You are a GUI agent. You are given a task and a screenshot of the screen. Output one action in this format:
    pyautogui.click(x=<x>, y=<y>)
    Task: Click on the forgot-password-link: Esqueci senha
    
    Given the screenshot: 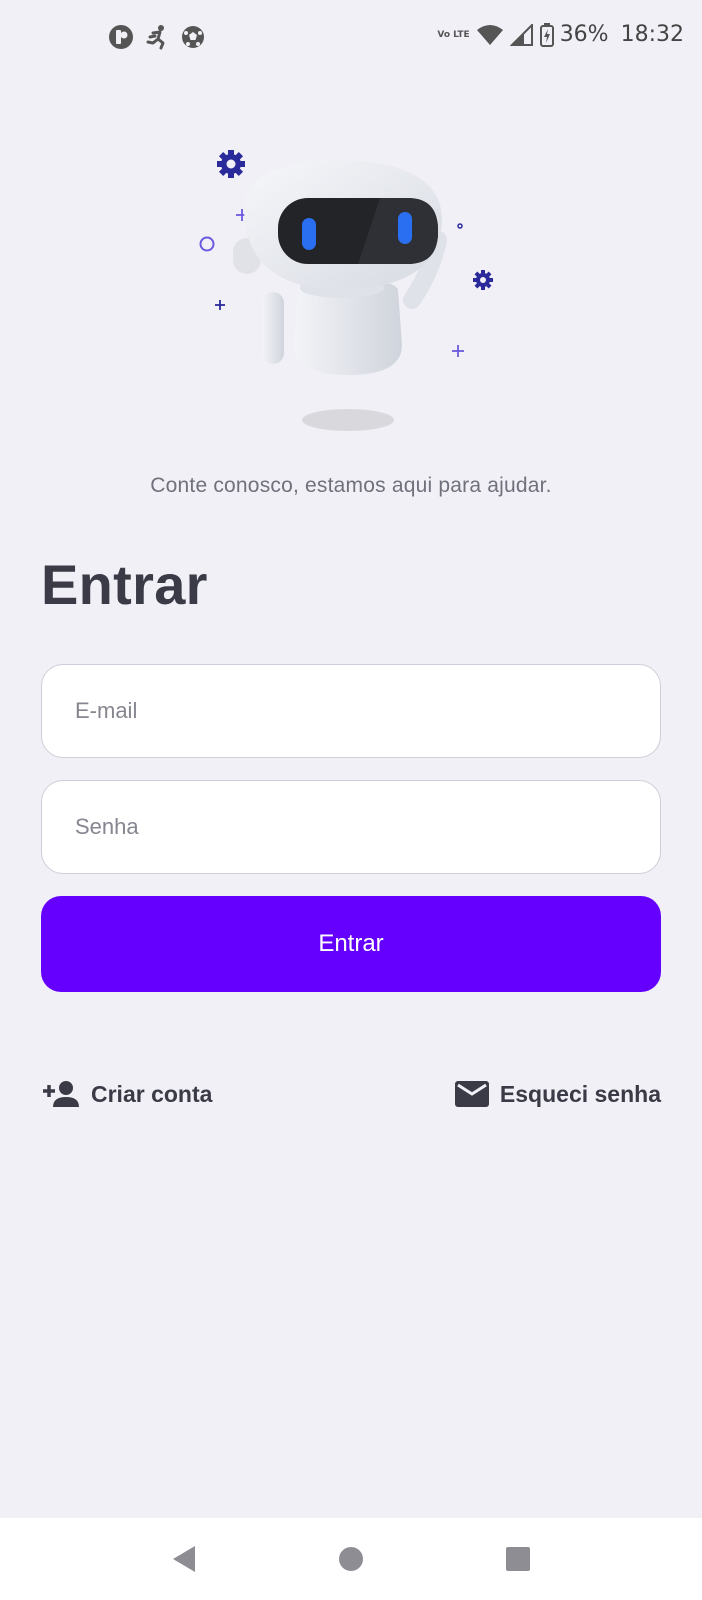 What is the action you would take?
    pyautogui.click(x=557, y=1094)
    